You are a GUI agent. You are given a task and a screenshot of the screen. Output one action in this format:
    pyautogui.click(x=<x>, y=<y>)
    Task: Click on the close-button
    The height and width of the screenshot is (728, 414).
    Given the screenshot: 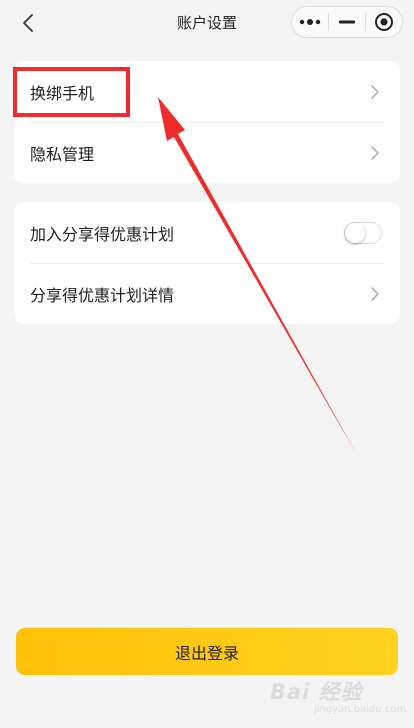 What is the action you would take?
    pyautogui.click(x=384, y=22)
    